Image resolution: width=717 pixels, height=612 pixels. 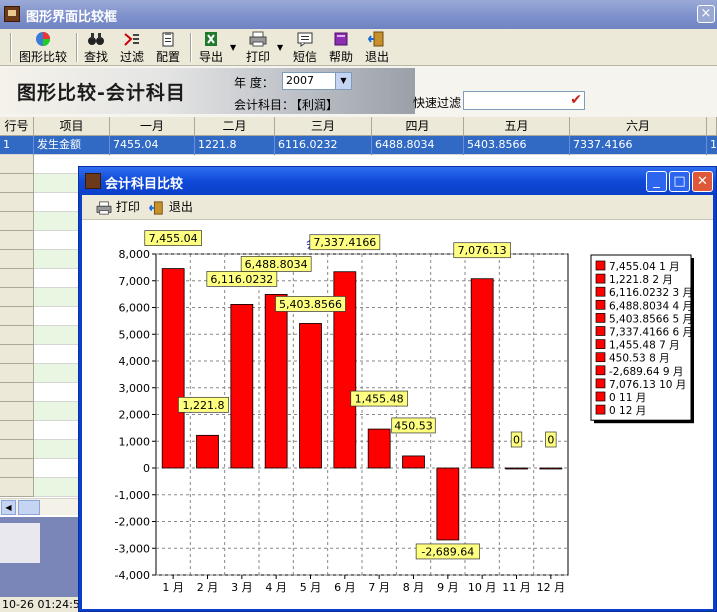 What do you see at coordinates (211, 47) in the screenshot?
I see `export-button: 导出` at bounding box center [211, 47].